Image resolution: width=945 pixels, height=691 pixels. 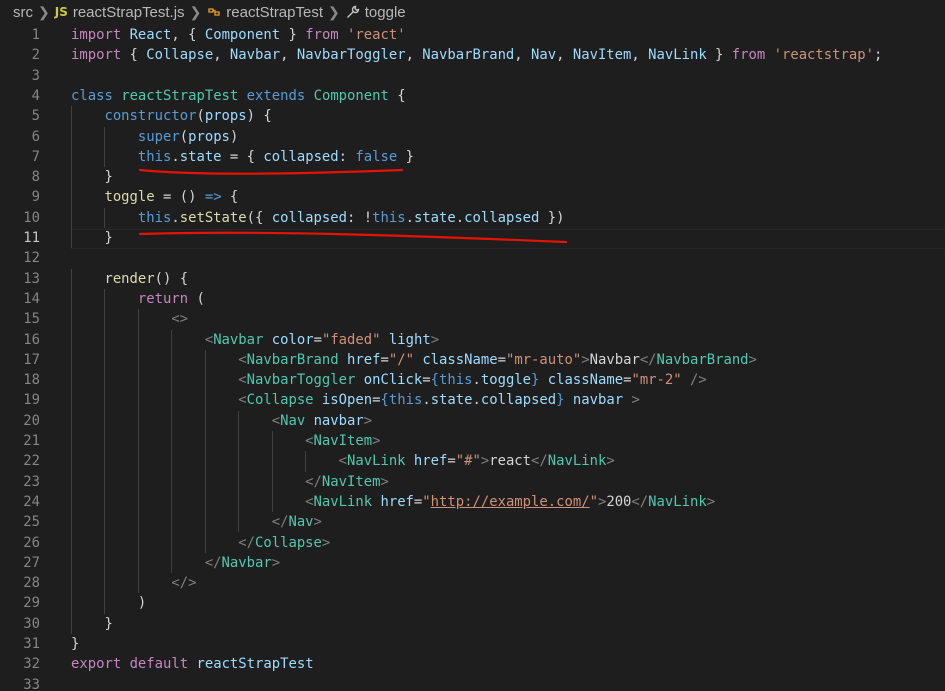 What do you see at coordinates (472, 421) in the screenshot?
I see `code-line: 20 <Nav navbar>` at bounding box center [472, 421].